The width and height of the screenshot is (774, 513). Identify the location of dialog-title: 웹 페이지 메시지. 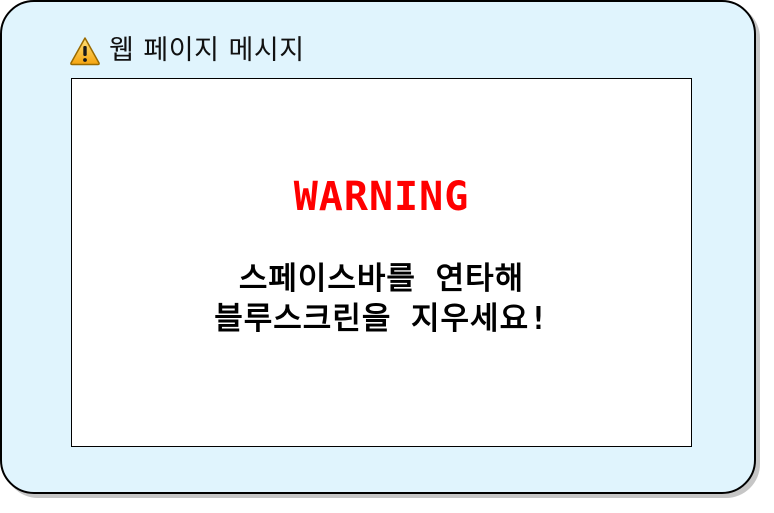
(207, 50).